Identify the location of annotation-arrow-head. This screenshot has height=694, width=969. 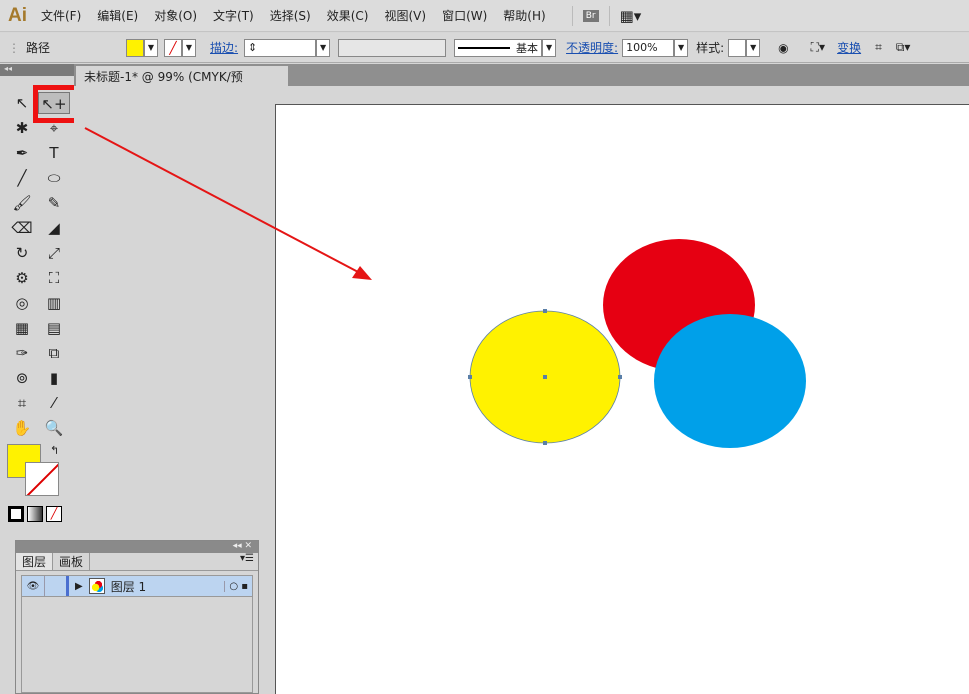
(362, 273).